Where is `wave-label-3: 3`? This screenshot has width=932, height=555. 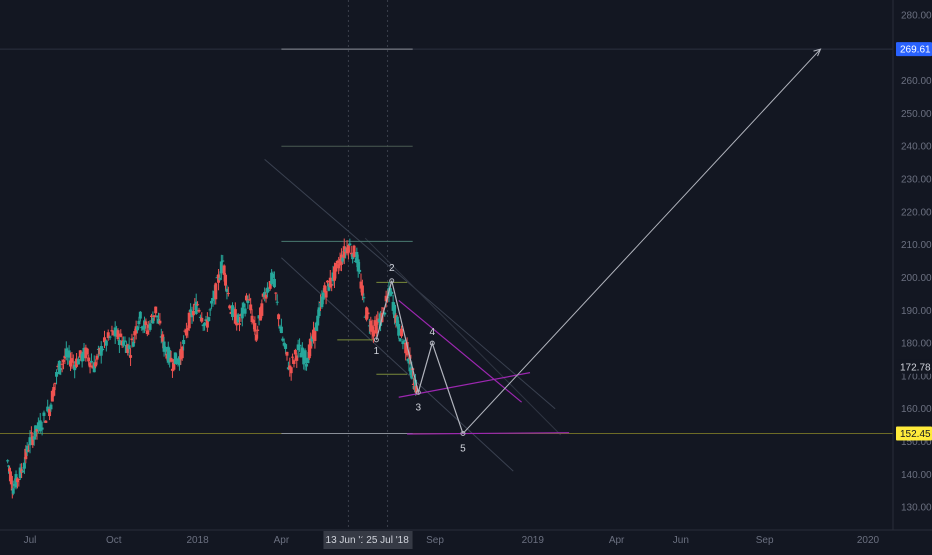
wave-label-3: 3 is located at coordinates (418, 407).